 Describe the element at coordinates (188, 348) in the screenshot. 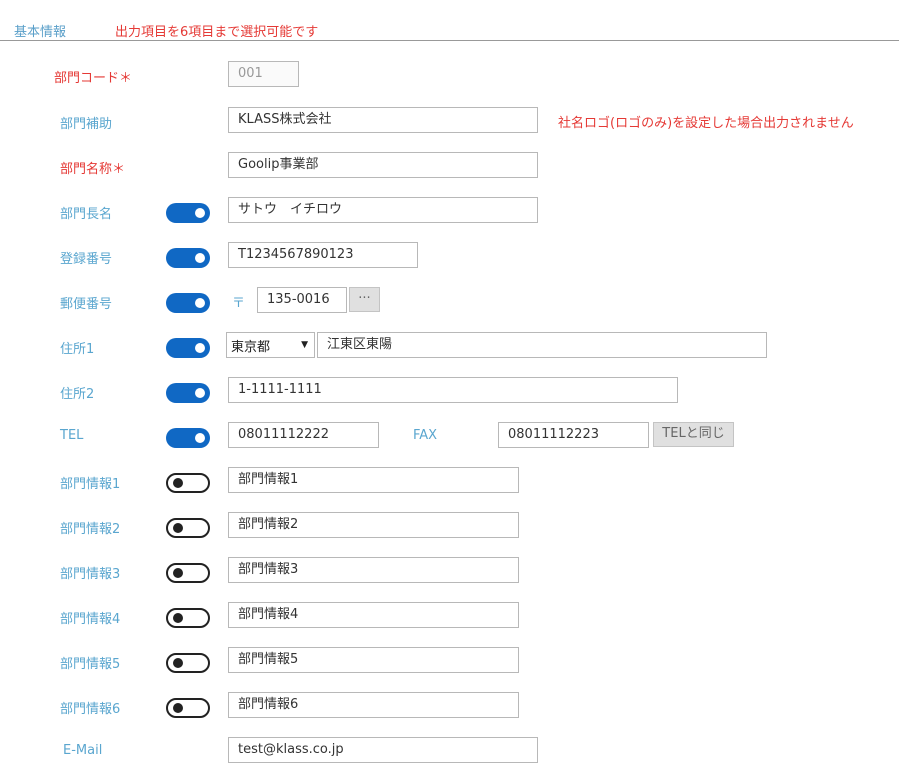

I see `address1-toggle` at that location.